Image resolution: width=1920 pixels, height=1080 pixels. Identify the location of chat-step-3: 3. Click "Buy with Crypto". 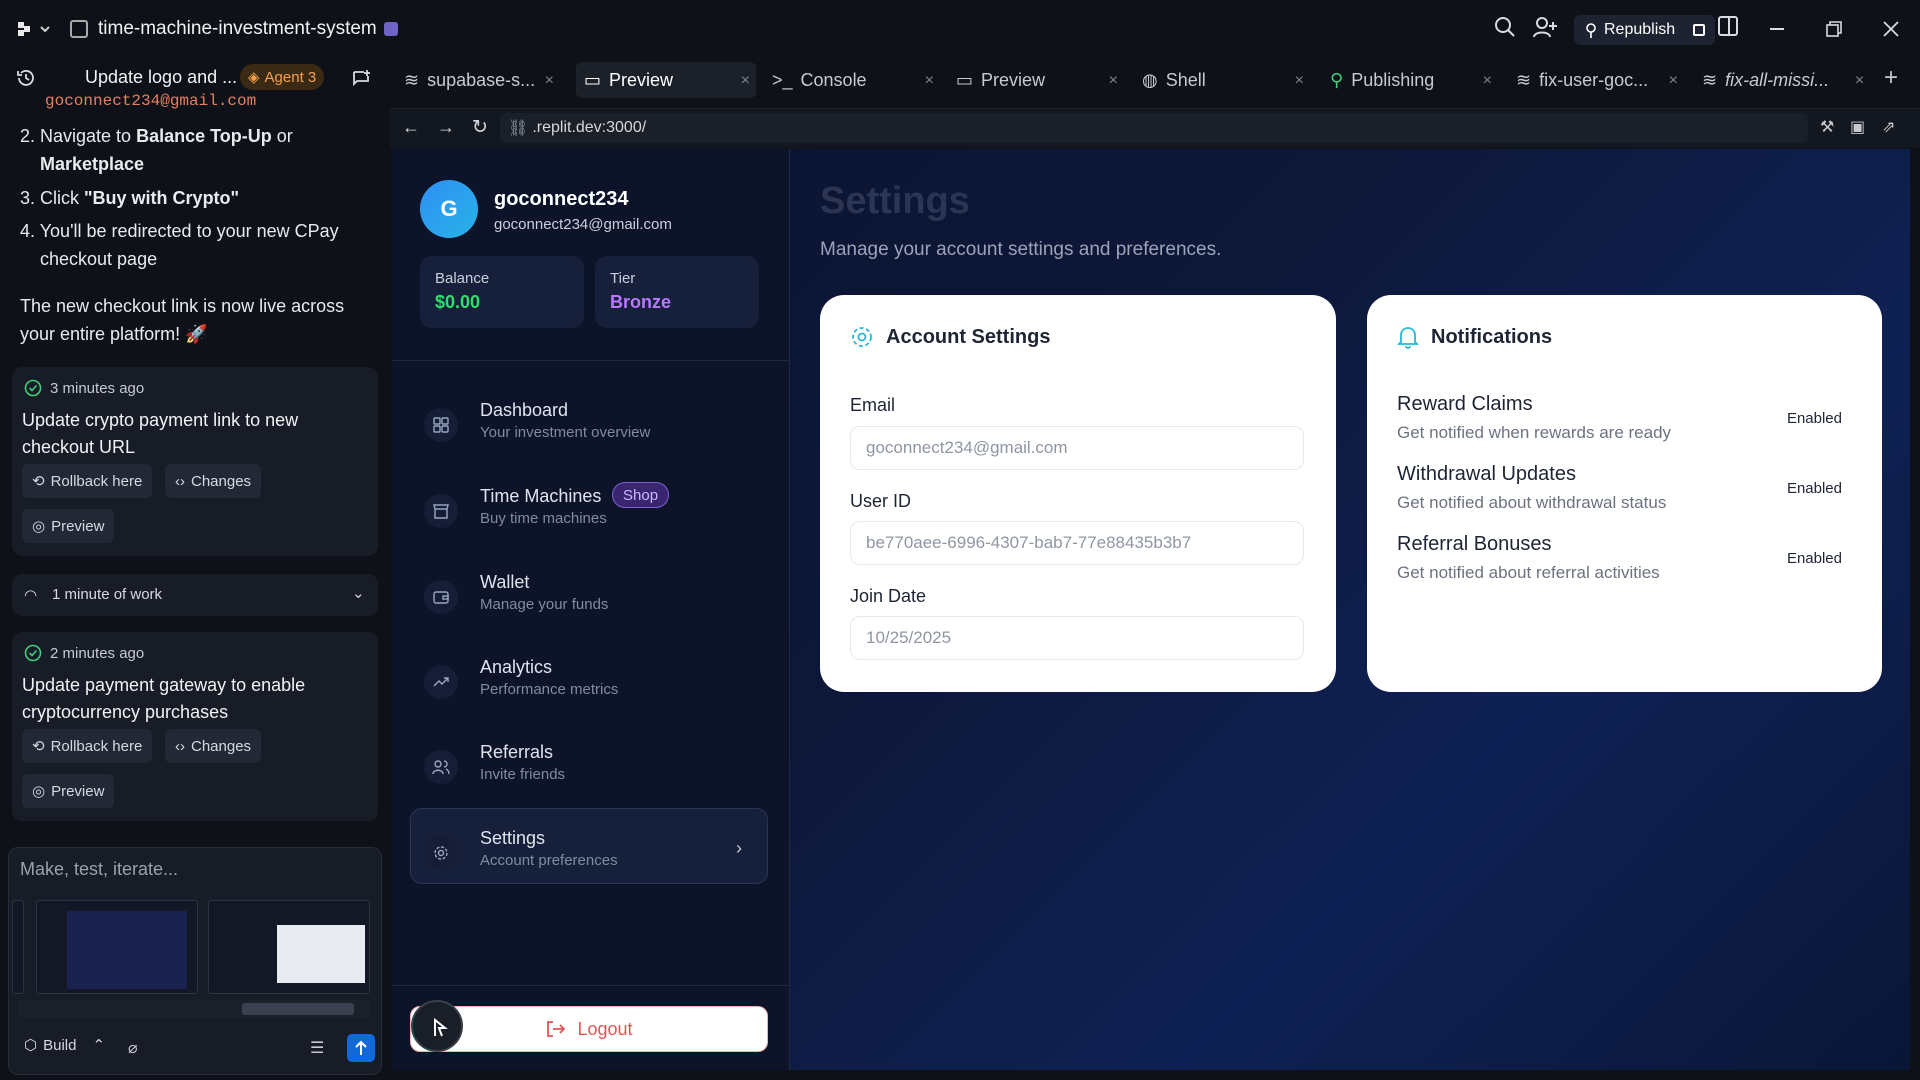
(130, 198).